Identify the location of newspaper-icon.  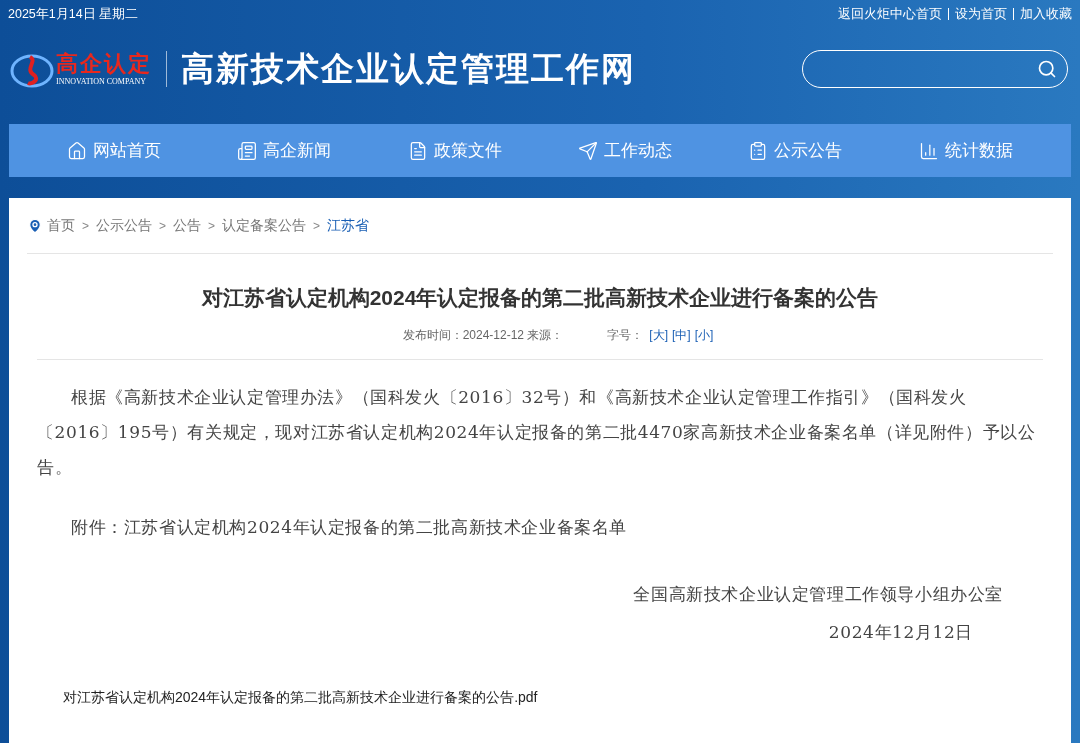
(247, 150).